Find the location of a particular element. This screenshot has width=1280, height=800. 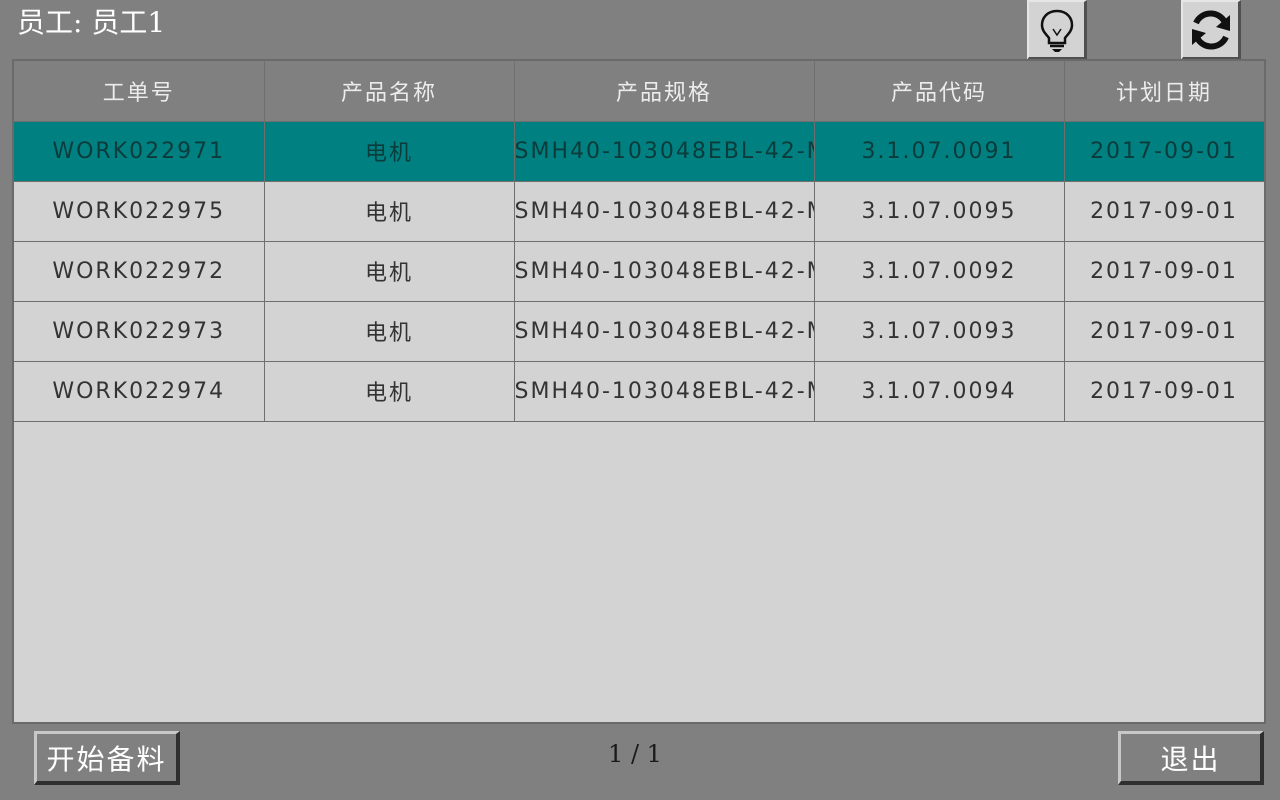

cell-work-order: WORK022973 is located at coordinates (139, 331).